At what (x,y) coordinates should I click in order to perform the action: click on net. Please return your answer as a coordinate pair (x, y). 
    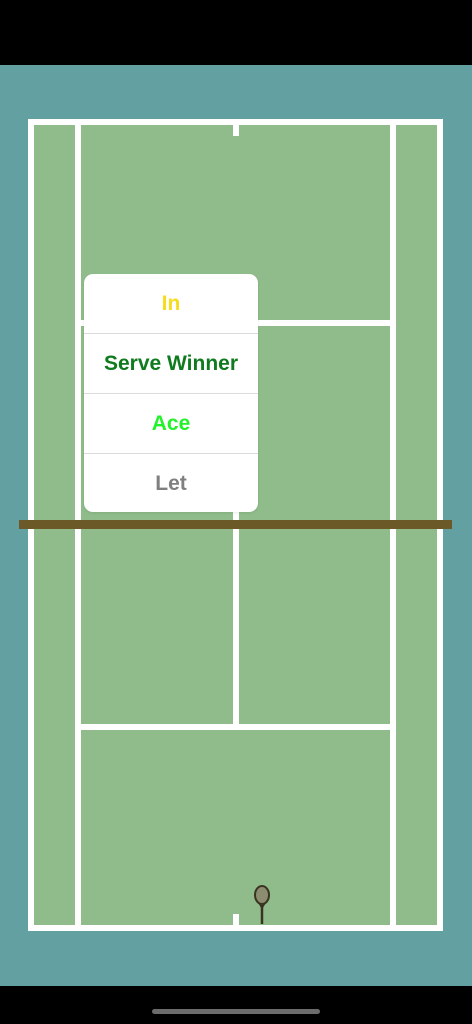
    Looking at the image, I should click on (235, 524).